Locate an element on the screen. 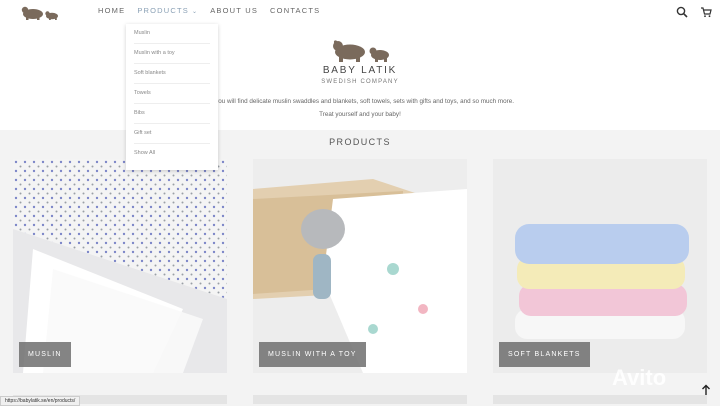 This screenshot has height=406, width=720. brand-name: BABY LATIK is located at coordinates (360, 70).